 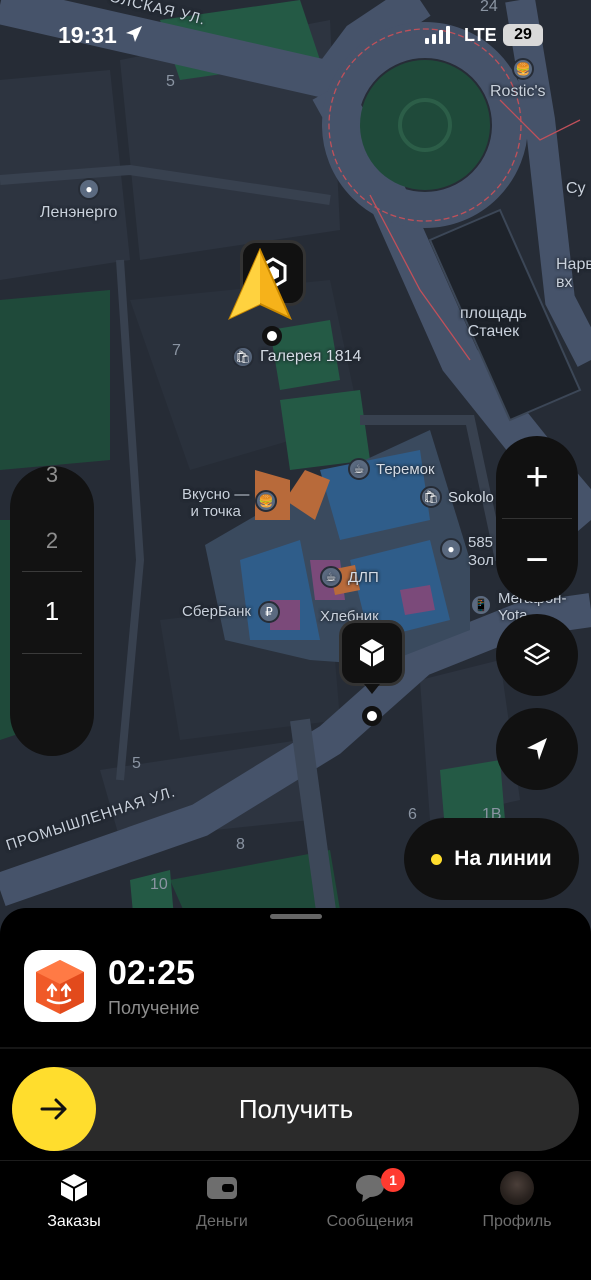 I want to click on online-status-toggle: На линии, so click(x=491, y=859).